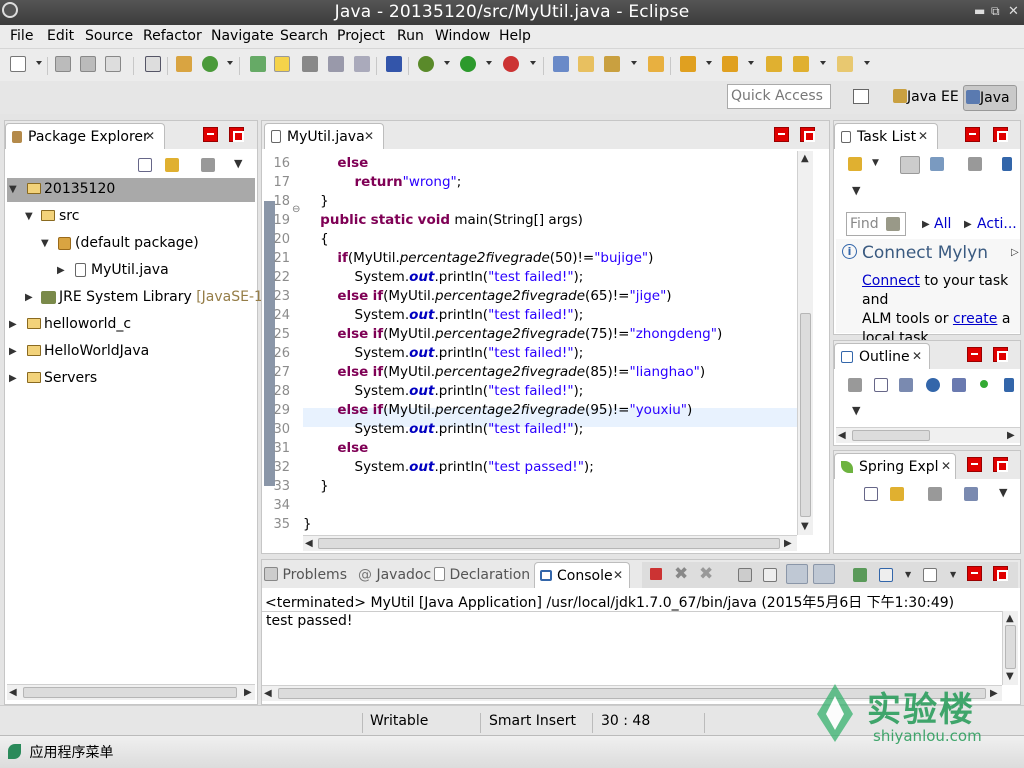 The image size is (1024, 768). I want to click on connect-link: Connect, so click(891, 281).